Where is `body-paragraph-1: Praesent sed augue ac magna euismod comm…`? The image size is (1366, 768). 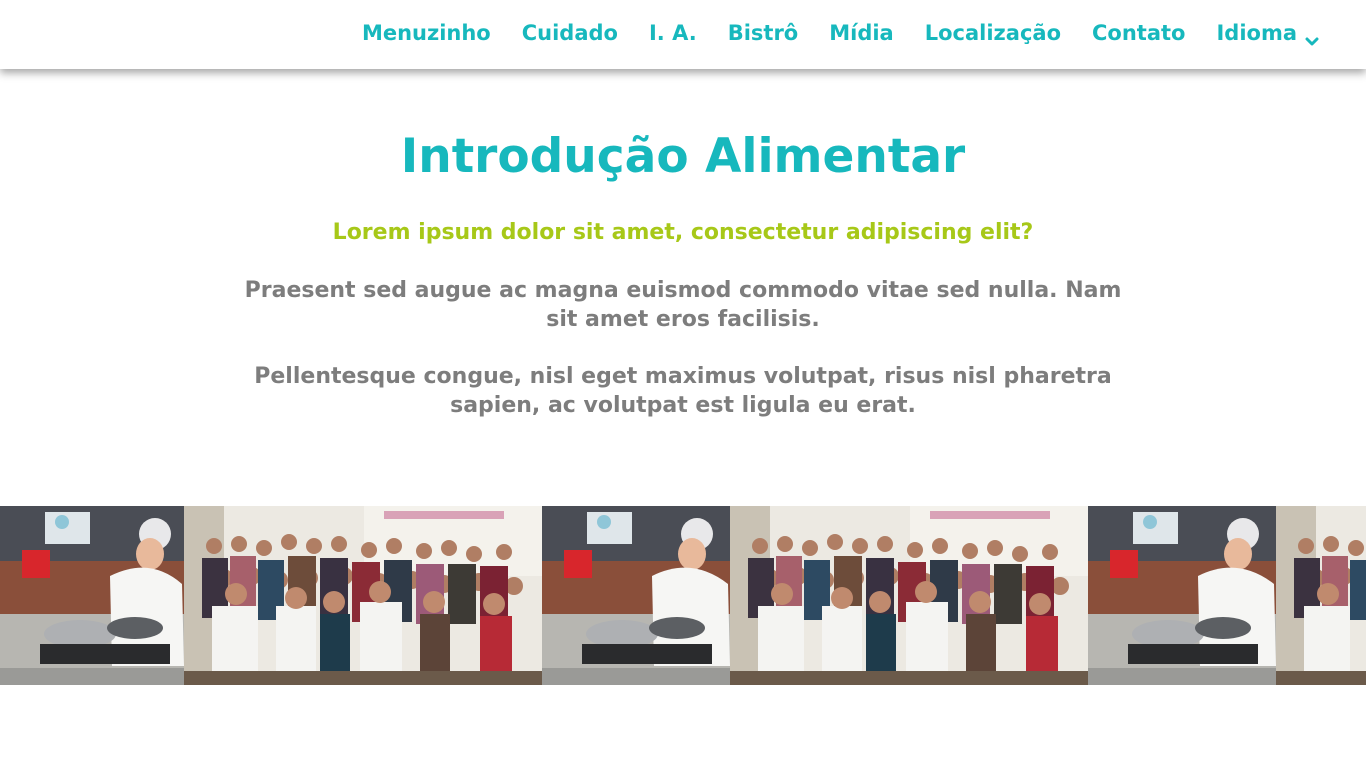
body-paragraph-1: Praesent sed augue ac magna euismod comm… is located at coordinates (683, 305).